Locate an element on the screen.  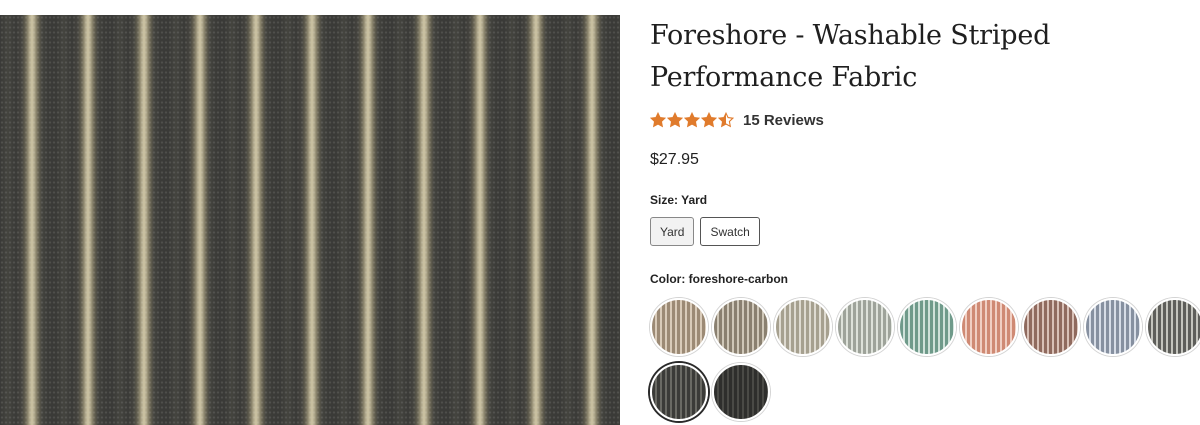
color-swatch-coral is located at coordinates (989, 327).